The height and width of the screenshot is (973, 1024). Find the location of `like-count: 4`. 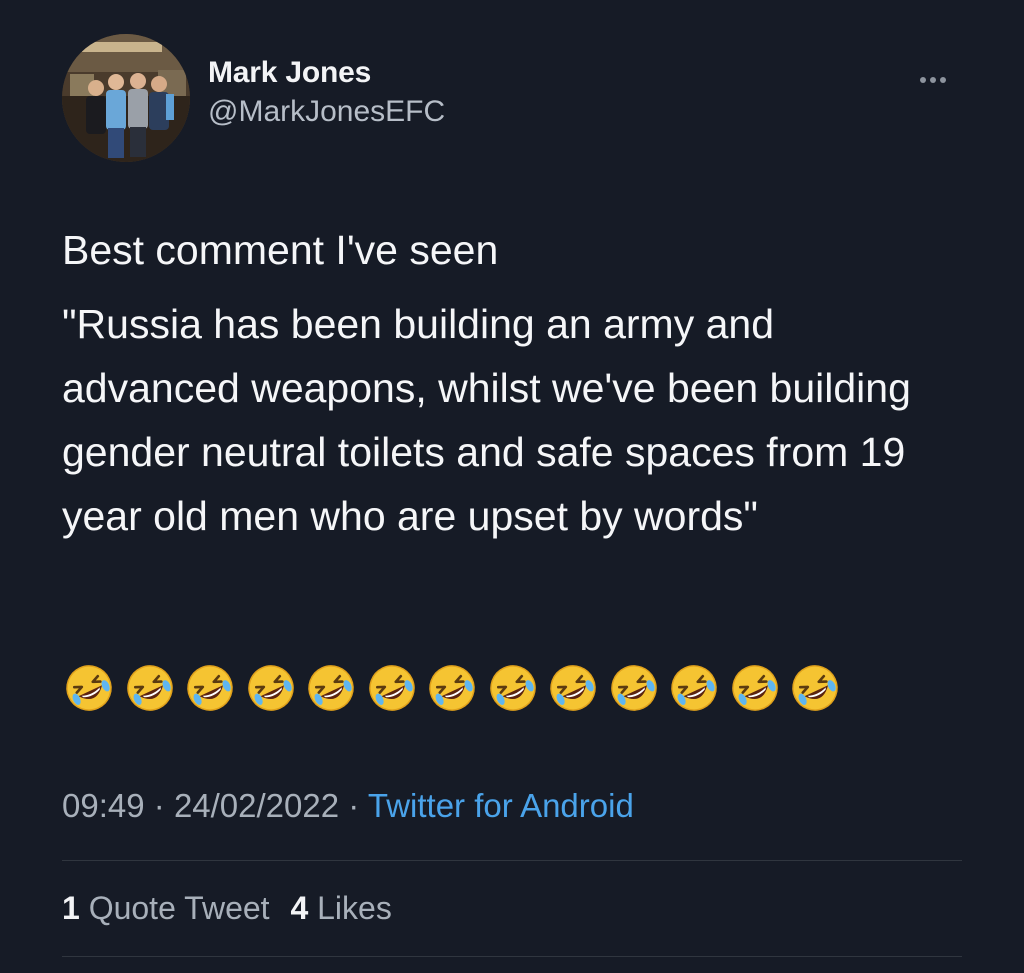

like-count: 4 is located at coordinates (299, 908).